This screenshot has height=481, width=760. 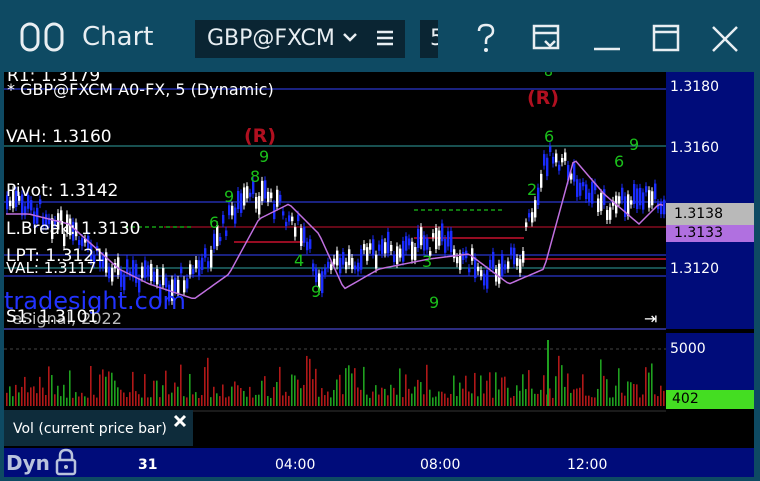 What do you see at coordinates (710, 371) in the screenshot?
I see `volume-axis: 5000 402` at bounding box center [710, 371].